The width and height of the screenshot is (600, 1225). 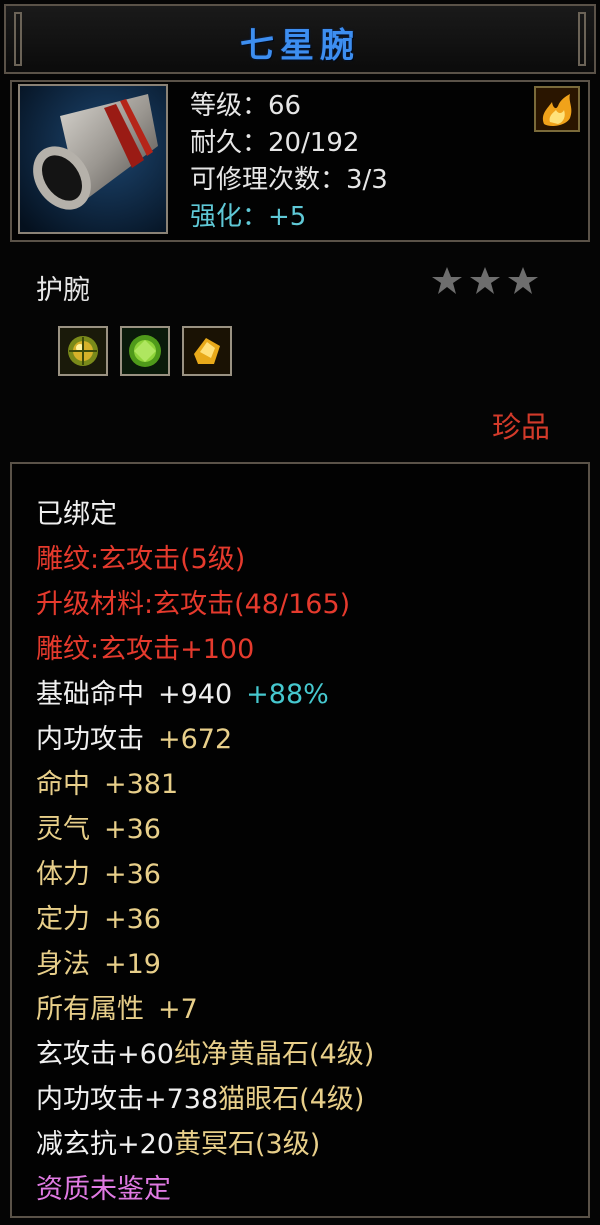 I want to click on rarity-label: 珍品, so click(x=521, y=427).